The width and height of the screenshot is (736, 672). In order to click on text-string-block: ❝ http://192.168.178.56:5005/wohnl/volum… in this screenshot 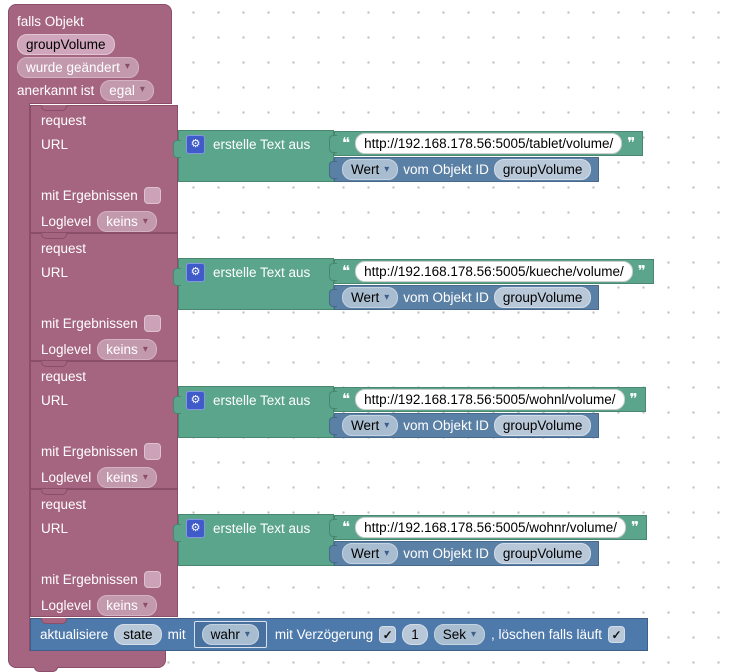, I will do `click(487, 399)`.